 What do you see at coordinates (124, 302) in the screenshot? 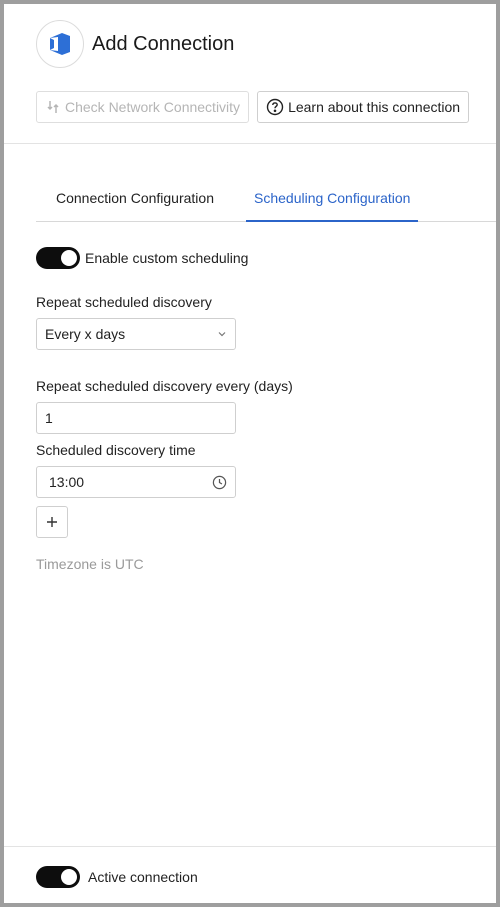
I see `repeat-discovery-label: Repeat scheduled discovery` at bounding box center [124, 302].